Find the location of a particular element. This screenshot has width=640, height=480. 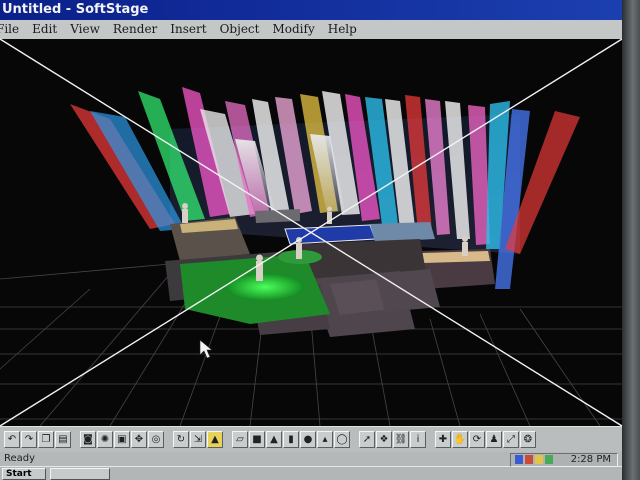

copy-icon: ❐ is located at coordinates (46, 439).